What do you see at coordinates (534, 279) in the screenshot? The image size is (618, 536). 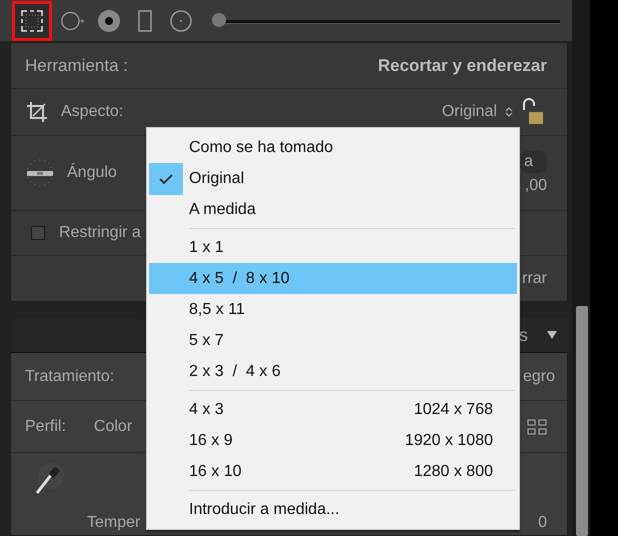 I see `reset-button: rrar` at bounding box center [534, 279].